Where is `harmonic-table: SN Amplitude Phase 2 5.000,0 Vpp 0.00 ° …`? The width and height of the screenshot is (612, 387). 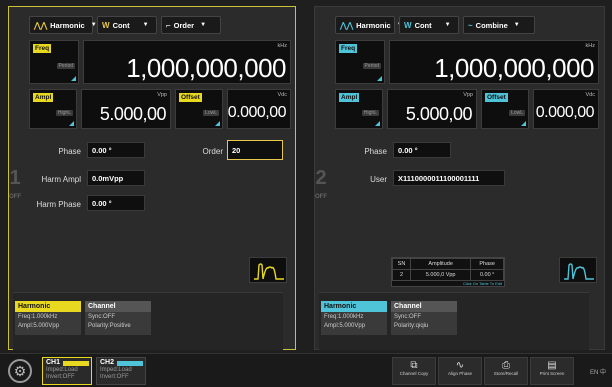 harmonic-table: SN Amplitude Phase 2 5.000,0 Vpp 0.00 ° … is located at coordinates (448, 272).